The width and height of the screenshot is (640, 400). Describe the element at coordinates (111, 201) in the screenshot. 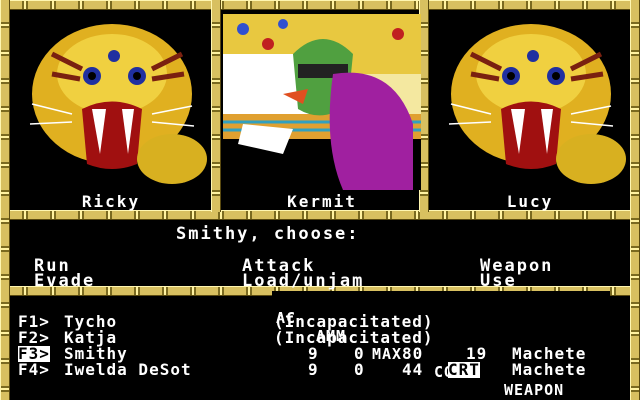

I see `portrait-name-ricky: Ricky` at that location.